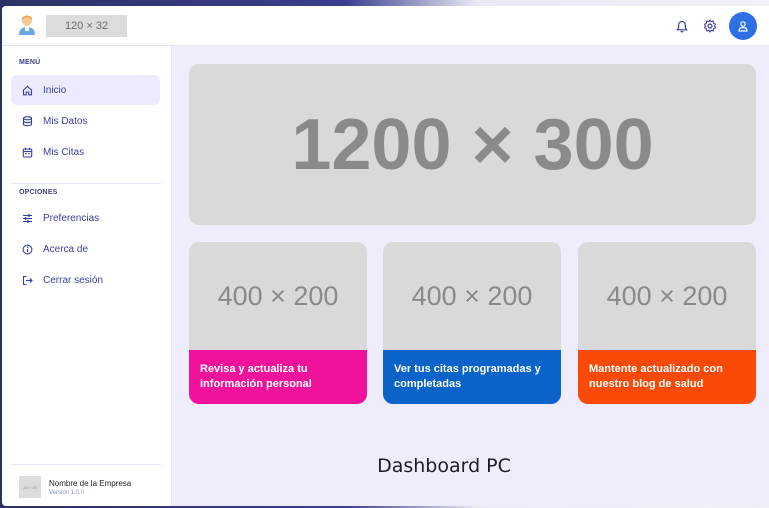  I want to click on sidebar-item-mis-datos: Mis Datos, so click(85, 121).